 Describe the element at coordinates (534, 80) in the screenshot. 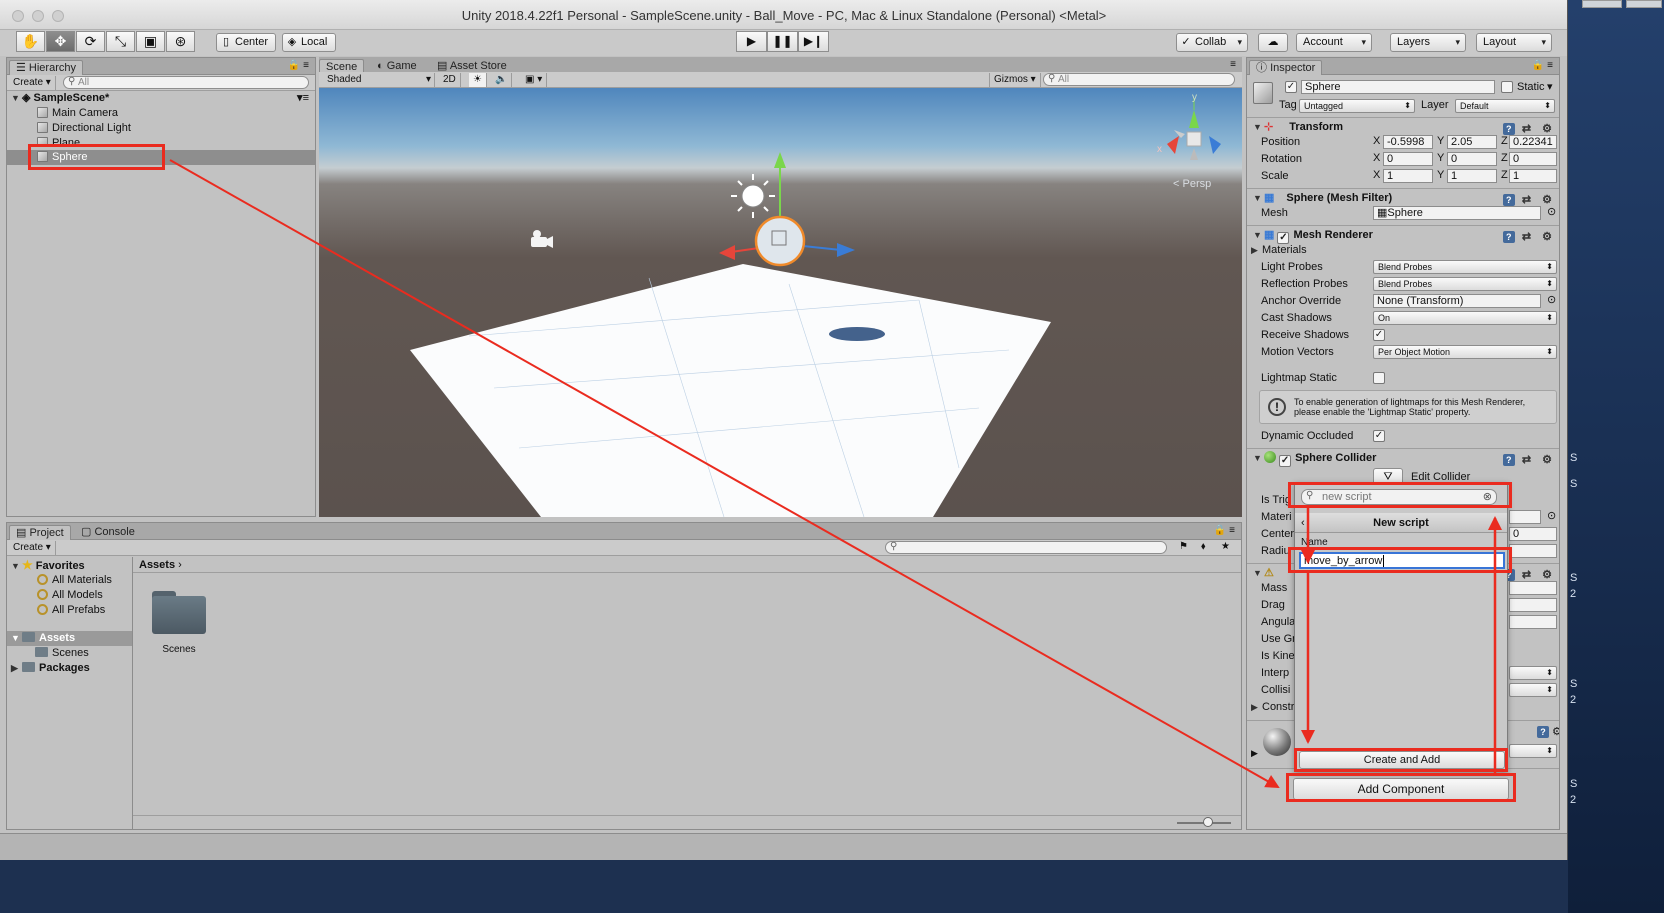

I see `effects-toggle-icon: ▣ ▾` at that location.